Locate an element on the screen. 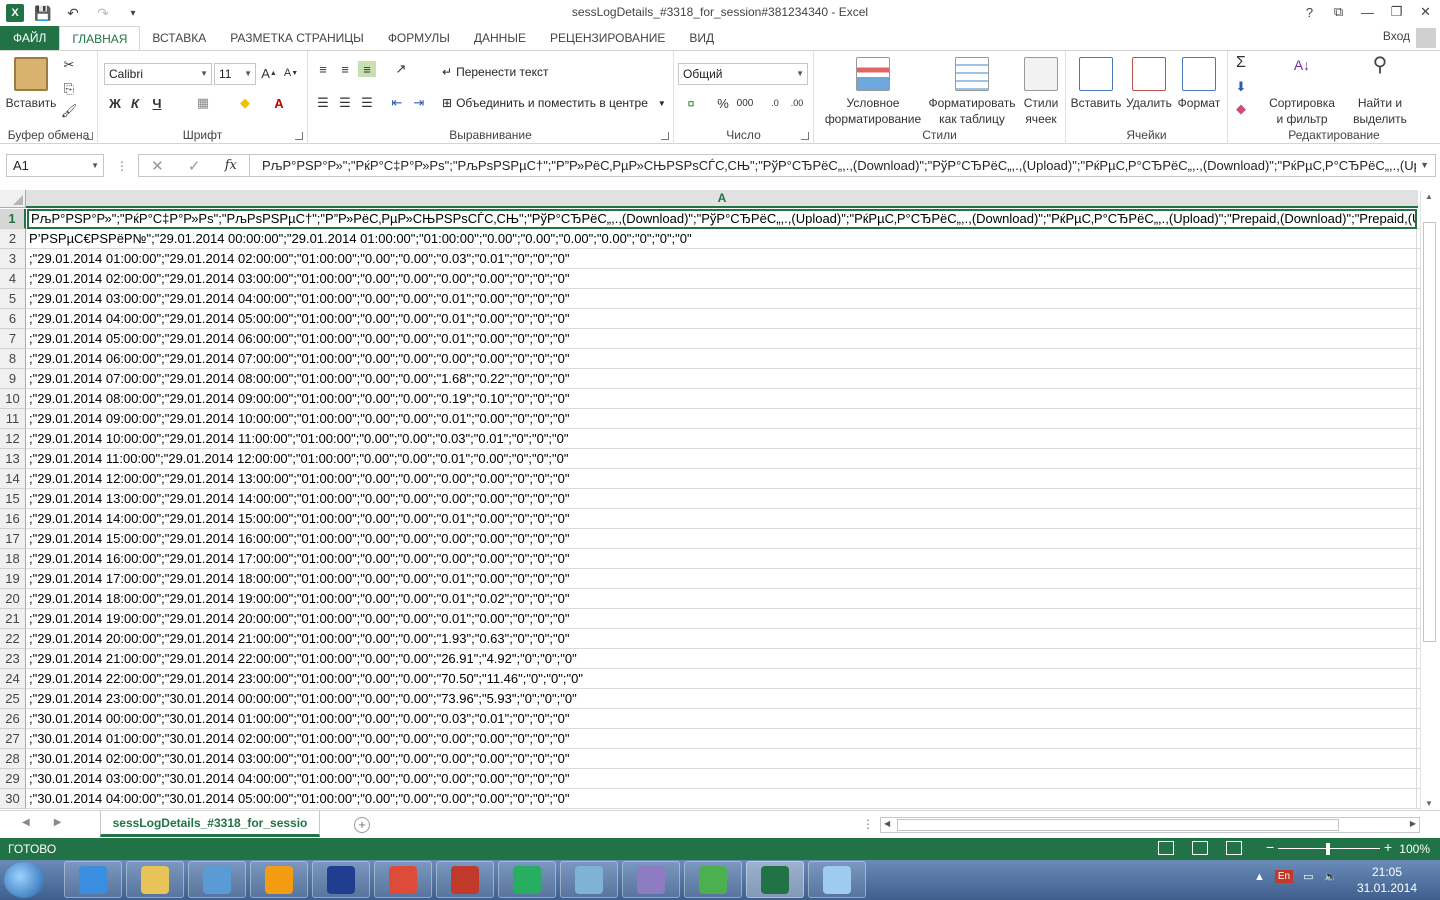 Image resolution: width=1440 pixels, height=900 pixels. sign-in-link: Вход is located at coordinates (1396, 36).